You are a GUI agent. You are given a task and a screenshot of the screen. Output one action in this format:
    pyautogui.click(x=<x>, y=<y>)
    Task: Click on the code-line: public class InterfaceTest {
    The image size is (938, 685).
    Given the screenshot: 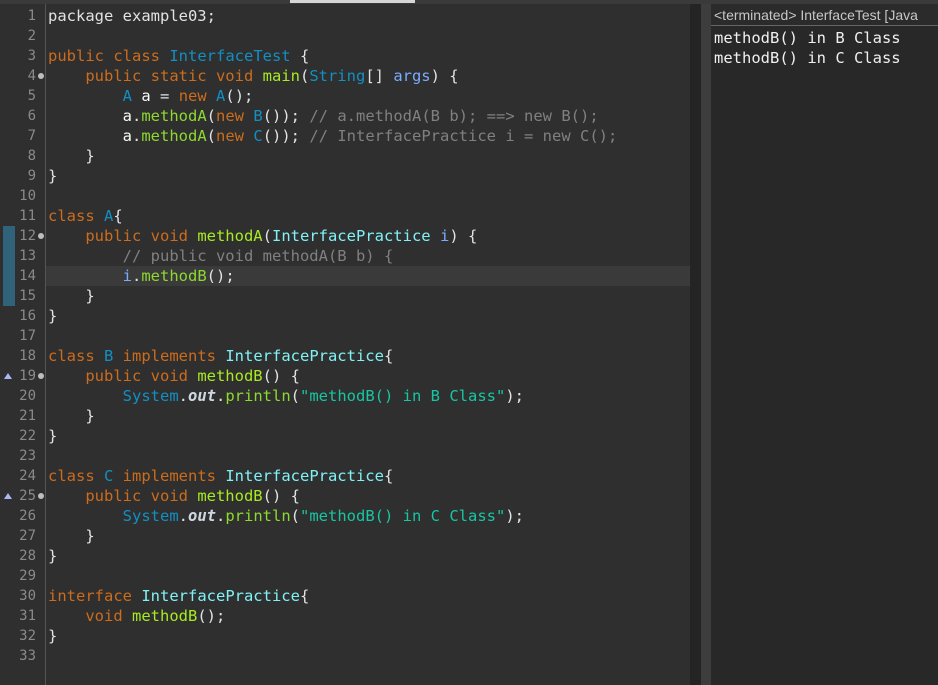 What is the action you would take?
    pyautogui.click(x=178, y=56)
    